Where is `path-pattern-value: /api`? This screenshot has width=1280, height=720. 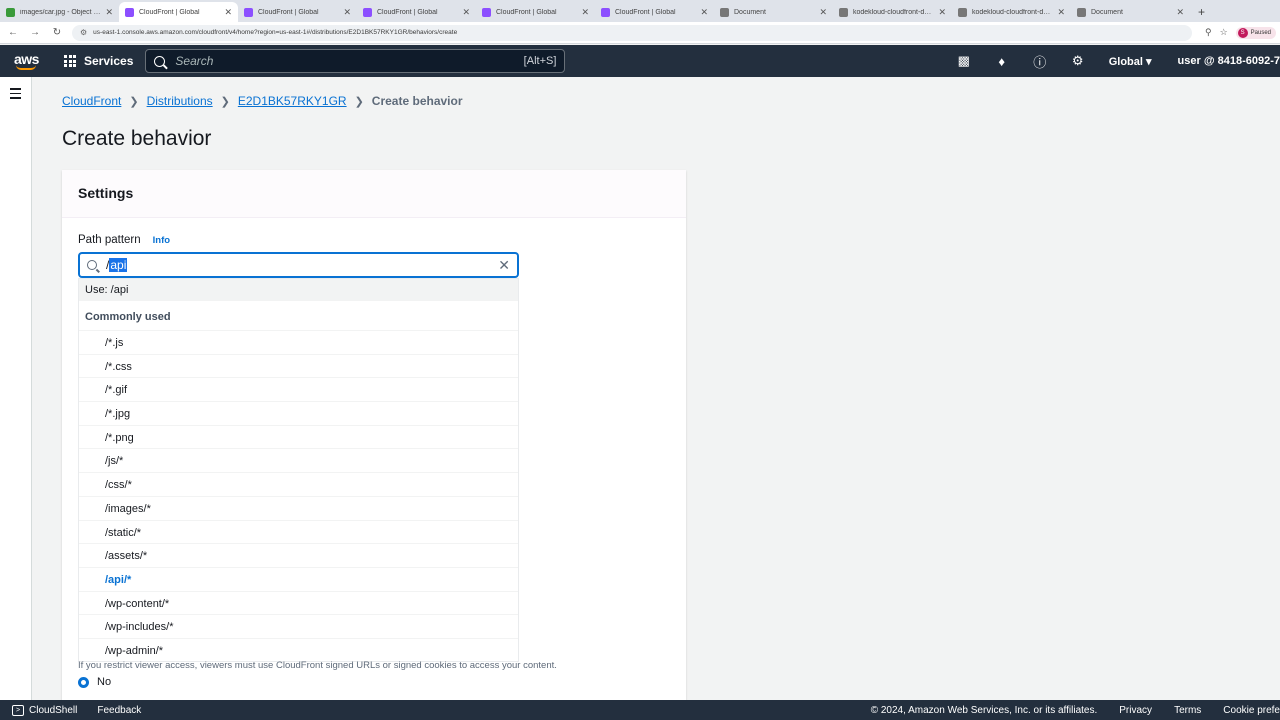 path-pattern-value: /api is located at coordinates (302, 265).